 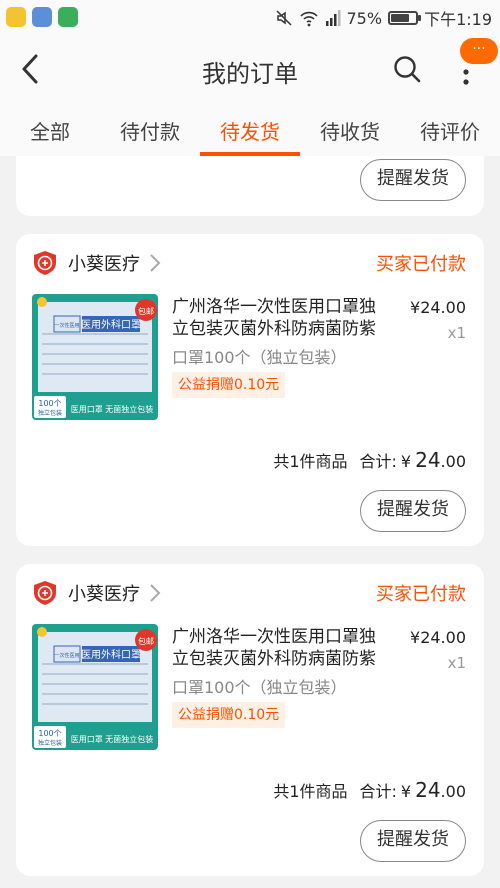 What do you see at coordinates (364, 18) in the screenshot?
I see `battery-percent: 75%` at bounding box center [364, 18].